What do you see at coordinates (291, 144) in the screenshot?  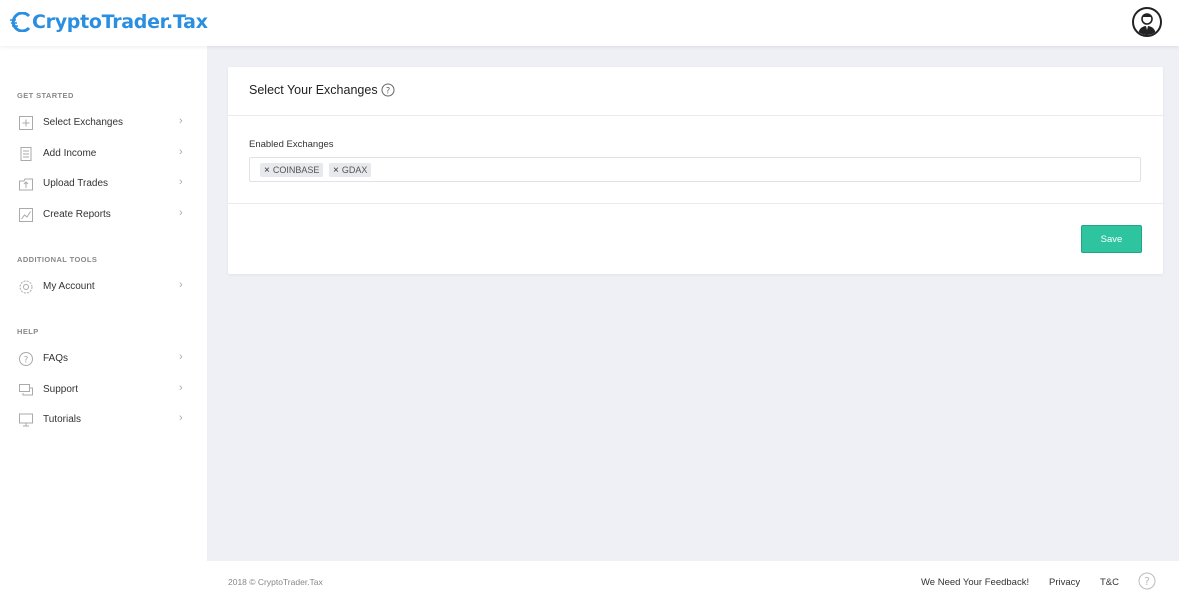 I see `enabled-exchanges-label: Enabled Exchanges` at bounding box center [291, 144].